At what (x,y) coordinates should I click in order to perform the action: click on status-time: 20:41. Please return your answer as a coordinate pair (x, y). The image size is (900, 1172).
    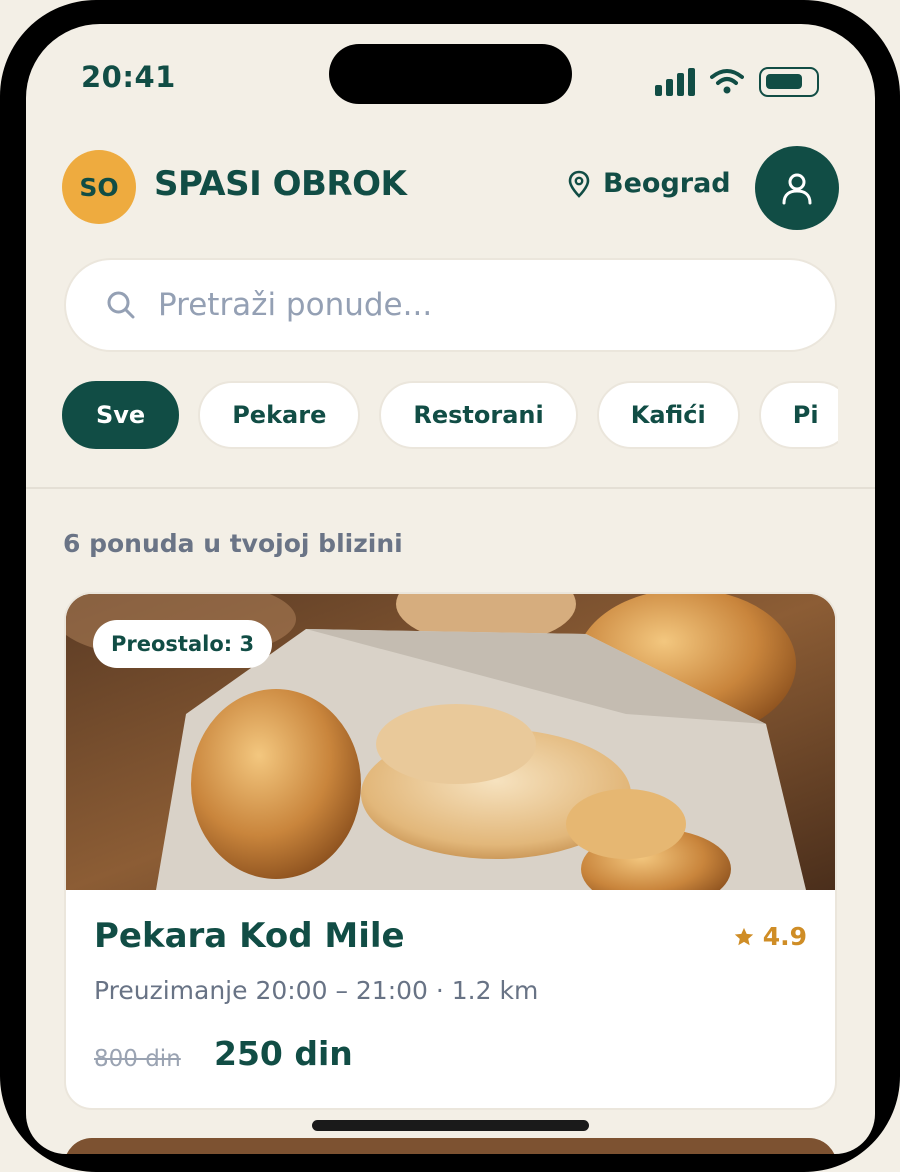
    Looking at the image, I should click on (128, 77).